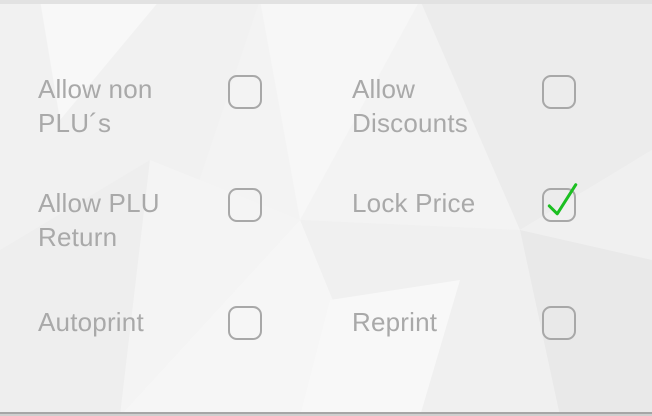  I want to click on option-label-allow-discounts: Allow Discounts, so click(410, 106).